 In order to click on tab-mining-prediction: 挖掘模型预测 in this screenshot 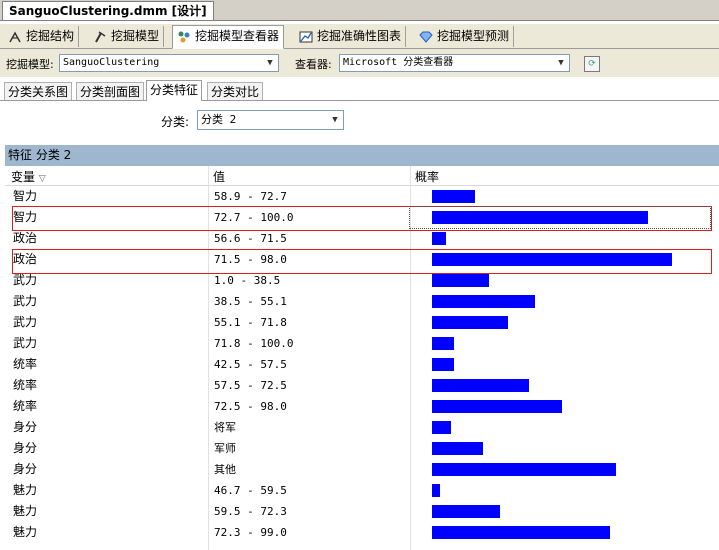, I will do `click(465, 36)`.